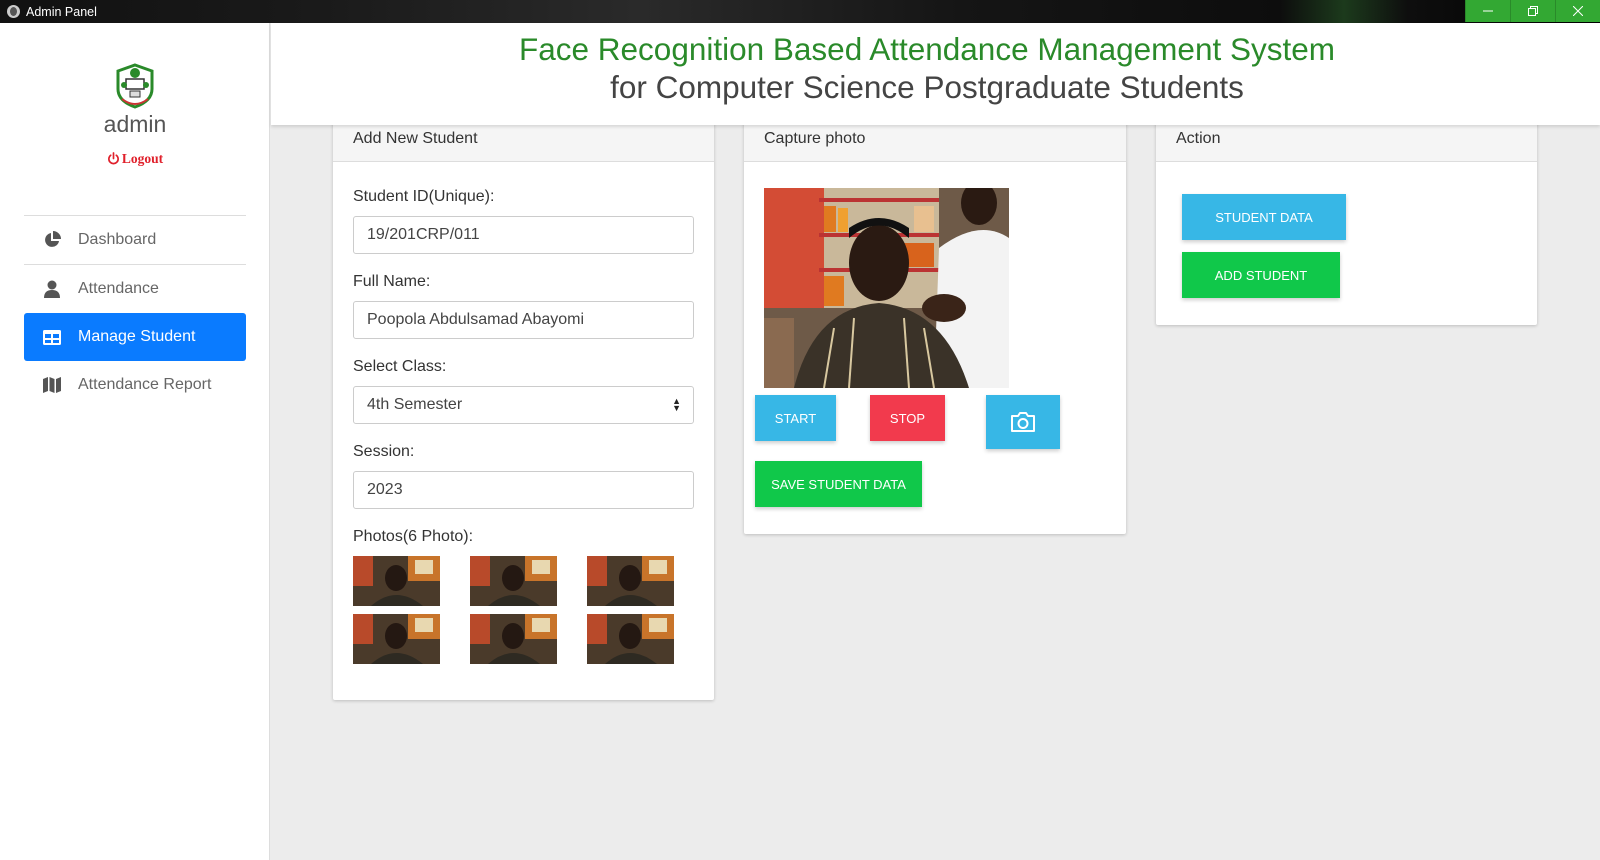 This screenshot has width=1600, height=860. Describe the element at coordinates (476, 319) in the screenshot. I see `full-name-value: Poopola Abdulsamad Abayomi` at that location.